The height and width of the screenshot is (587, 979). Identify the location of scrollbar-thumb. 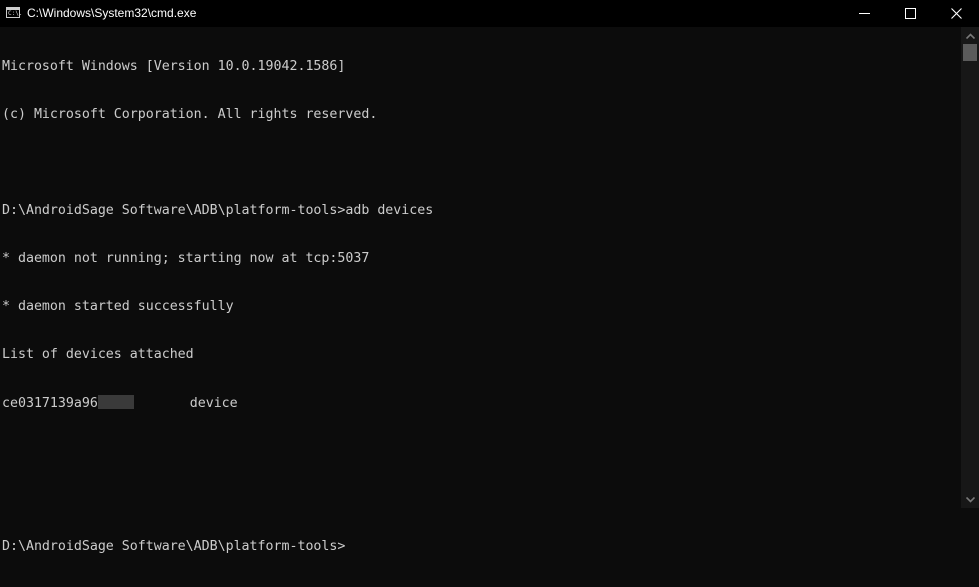
(970, 52).